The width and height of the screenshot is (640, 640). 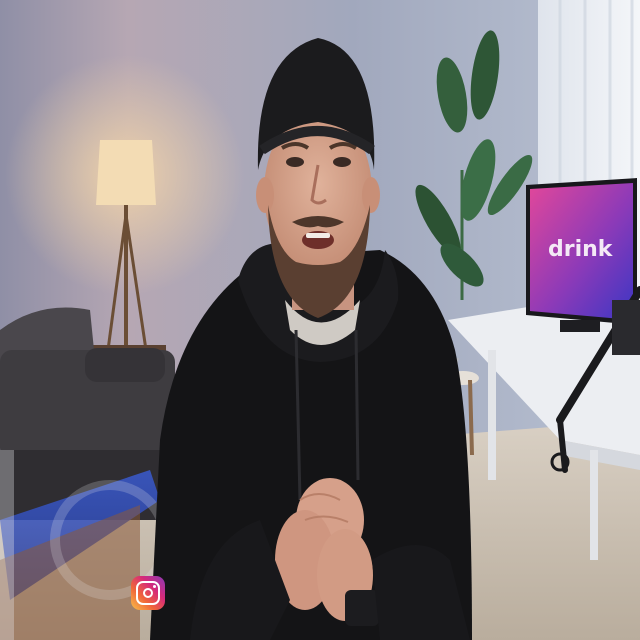 I want to click on eye-right, so click(x=342, y=162).